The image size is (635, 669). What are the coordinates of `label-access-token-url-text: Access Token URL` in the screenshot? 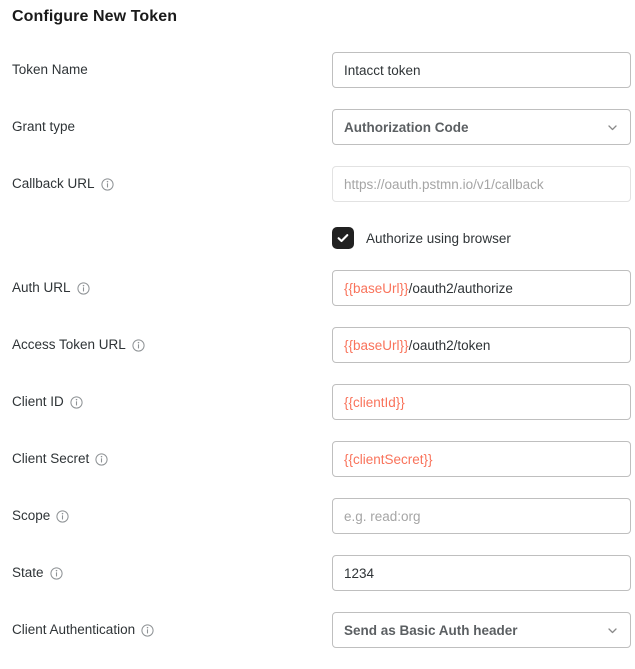 It's located at (69, 344).